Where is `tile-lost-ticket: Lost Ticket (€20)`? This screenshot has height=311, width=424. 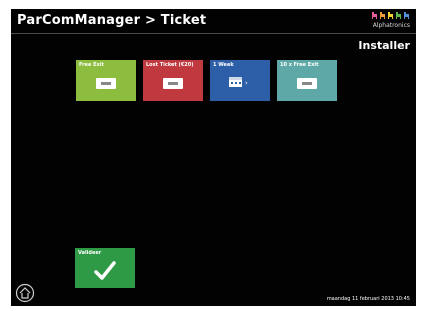 tile-lost-ticket: Lost Ticket (€20) is located at coordinates (173, 80).